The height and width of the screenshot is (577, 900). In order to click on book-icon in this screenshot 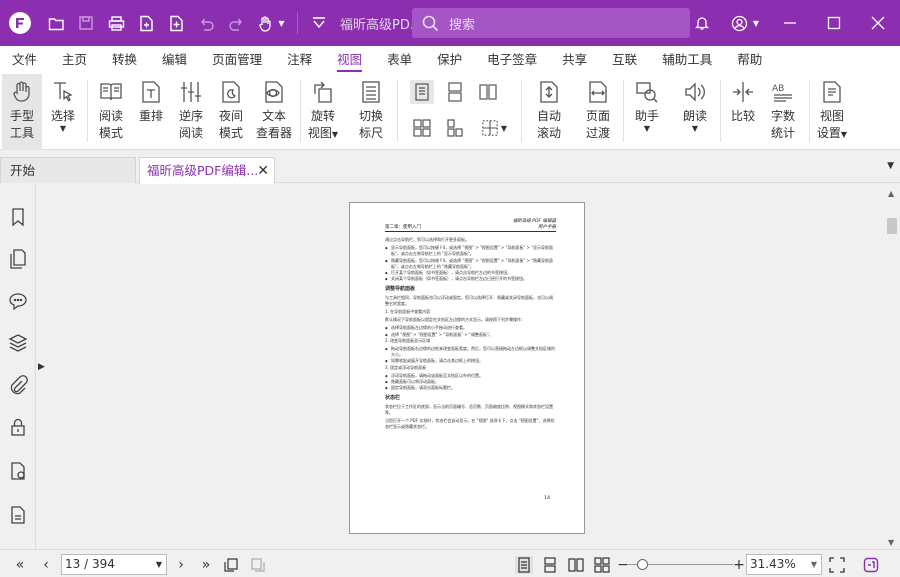, I will do `click(111, 92)`.